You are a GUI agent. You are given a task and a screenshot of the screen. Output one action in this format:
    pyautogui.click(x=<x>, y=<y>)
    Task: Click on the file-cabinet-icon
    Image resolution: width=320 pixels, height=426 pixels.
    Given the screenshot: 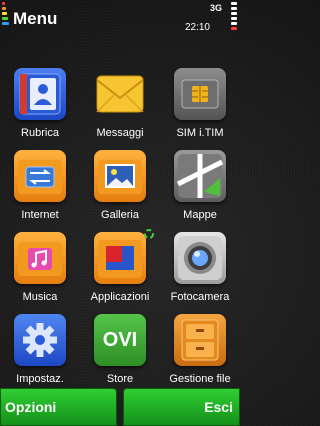 What is the action you would take?
    pyautogui.click(x=200, y=340)
    